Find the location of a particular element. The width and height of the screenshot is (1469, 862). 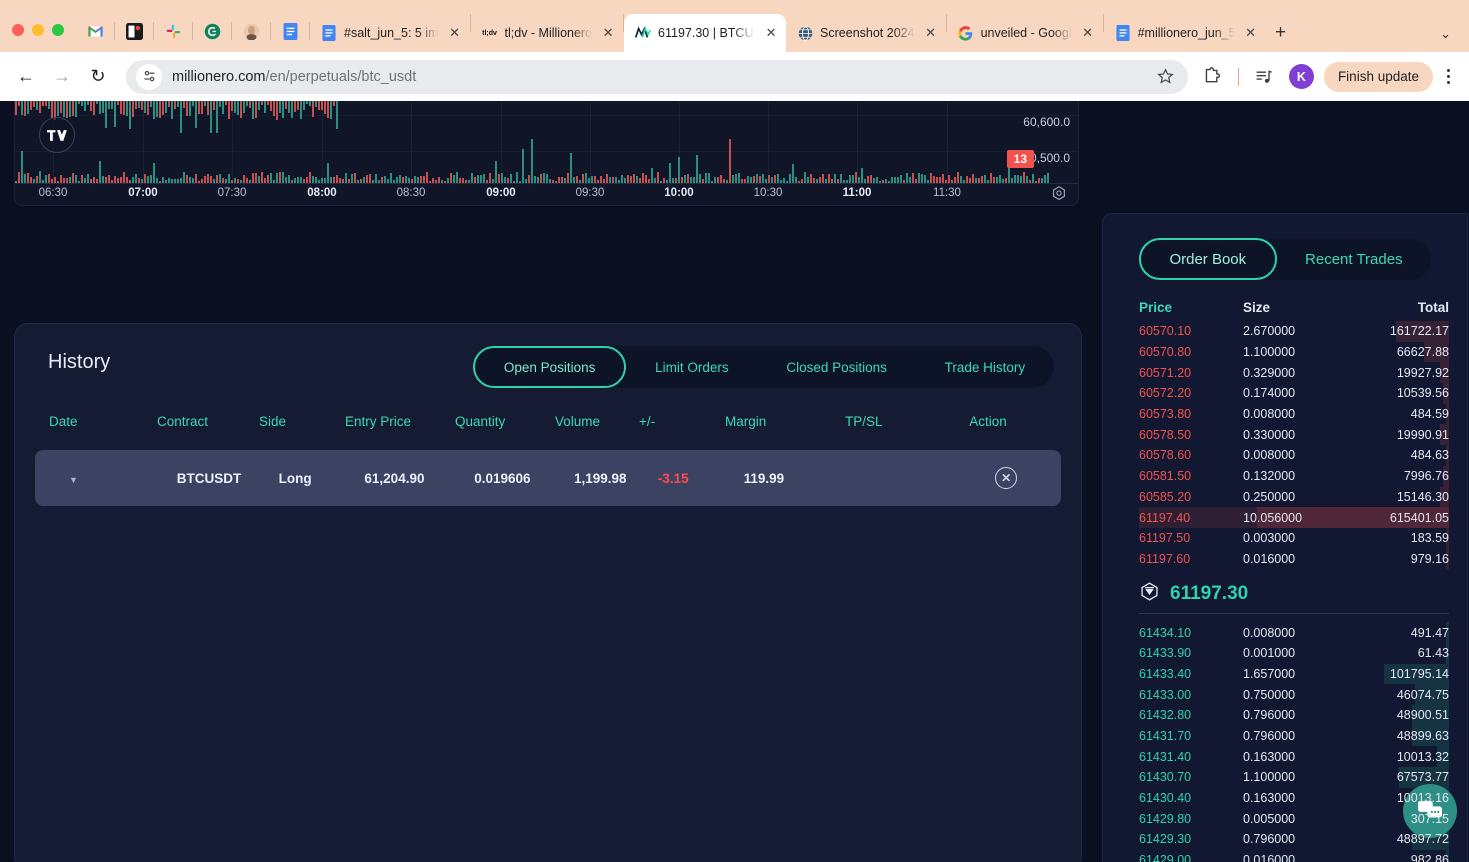

column-header-pl: +/- is located at coordinates (647, 421).